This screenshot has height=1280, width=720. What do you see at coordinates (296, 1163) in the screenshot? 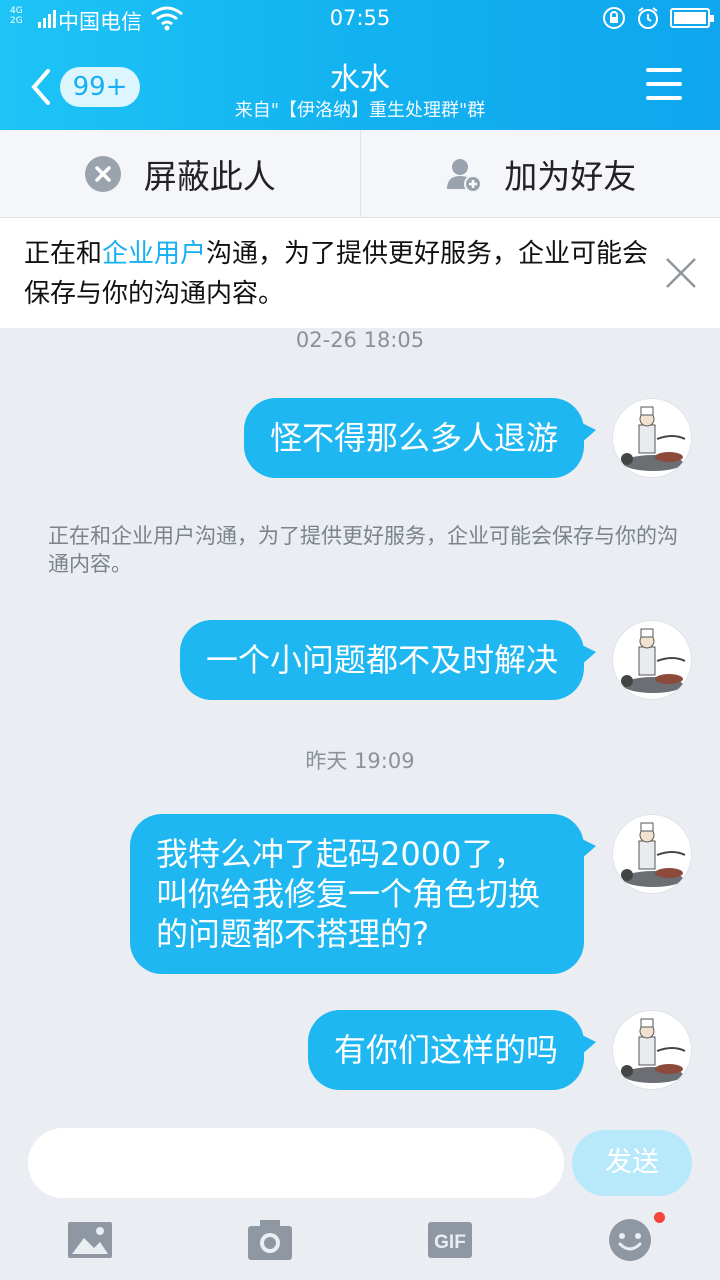
I see `message-input` at bounding box center [296, 1163].